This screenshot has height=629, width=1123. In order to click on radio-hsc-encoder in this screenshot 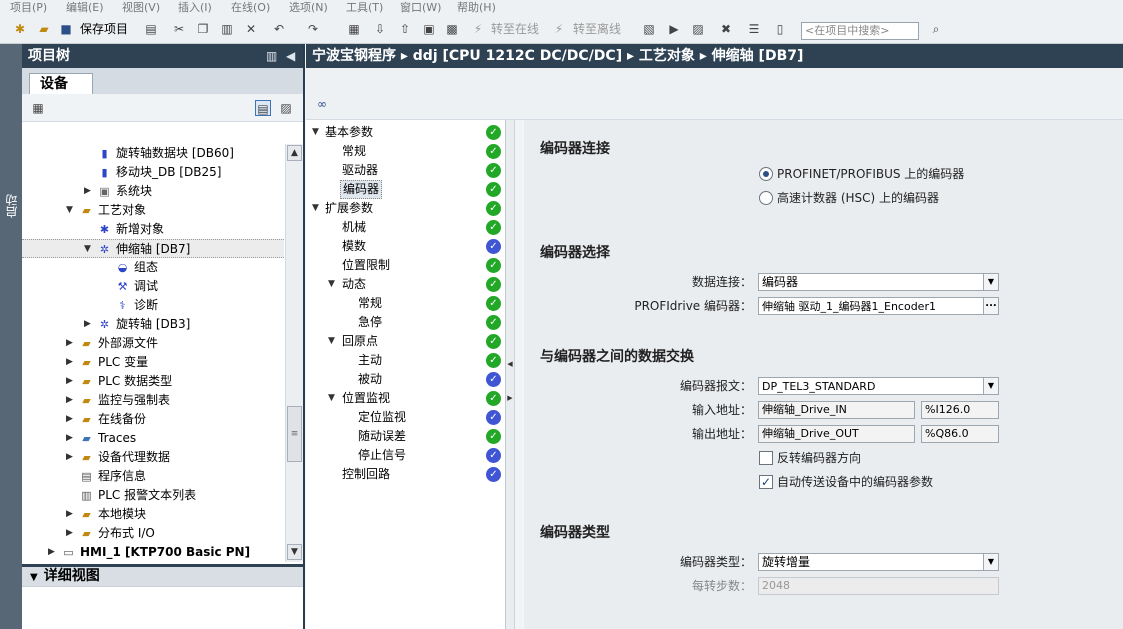, I will do `click(766, 198)`.